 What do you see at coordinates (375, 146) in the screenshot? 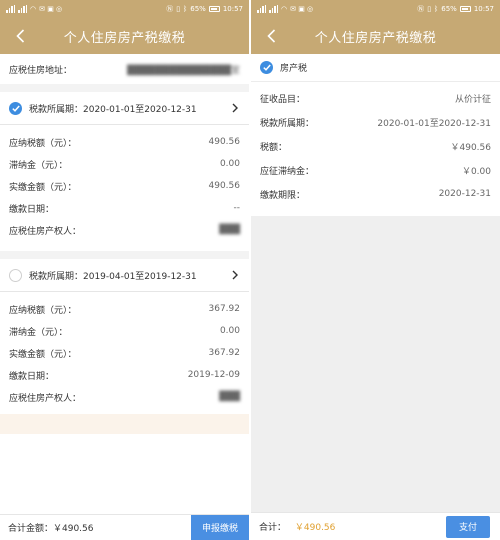
I see `detail-row: 税额： ￥490.56` at bounding box center [375, 146].